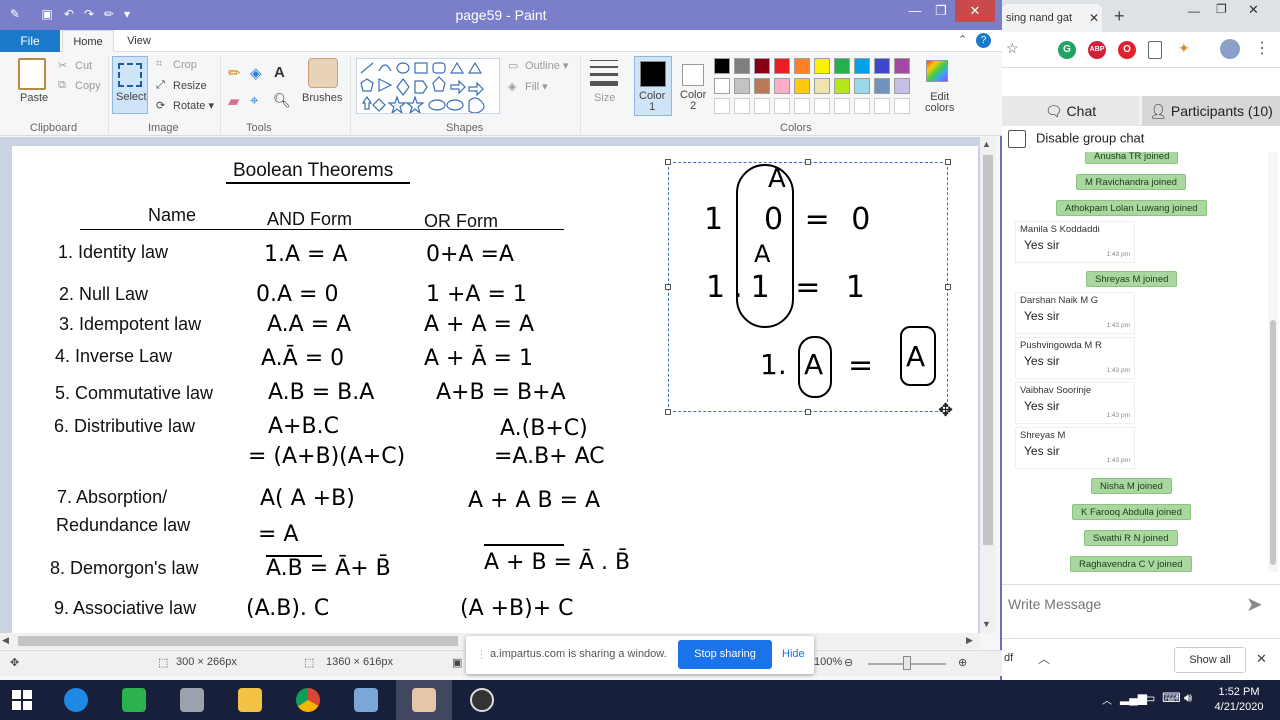 The height and width of the screenshot is (720, 1280). What do you see at coordinates (192, 700) in the screenshot?
I see `printer-taskbar-button` at bounding box center [192, 700].